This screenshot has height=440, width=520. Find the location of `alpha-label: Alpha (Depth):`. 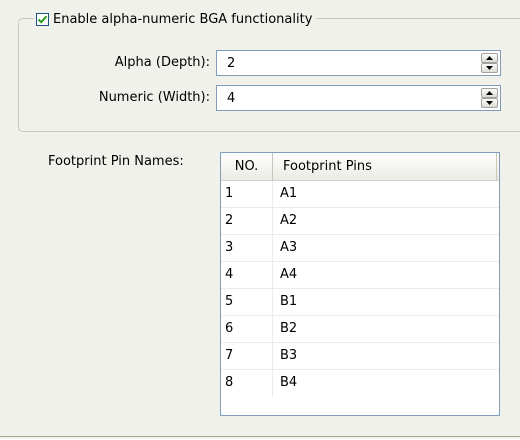

alpha-label: Alpha (Depth): is located at coordinates (162, 62).